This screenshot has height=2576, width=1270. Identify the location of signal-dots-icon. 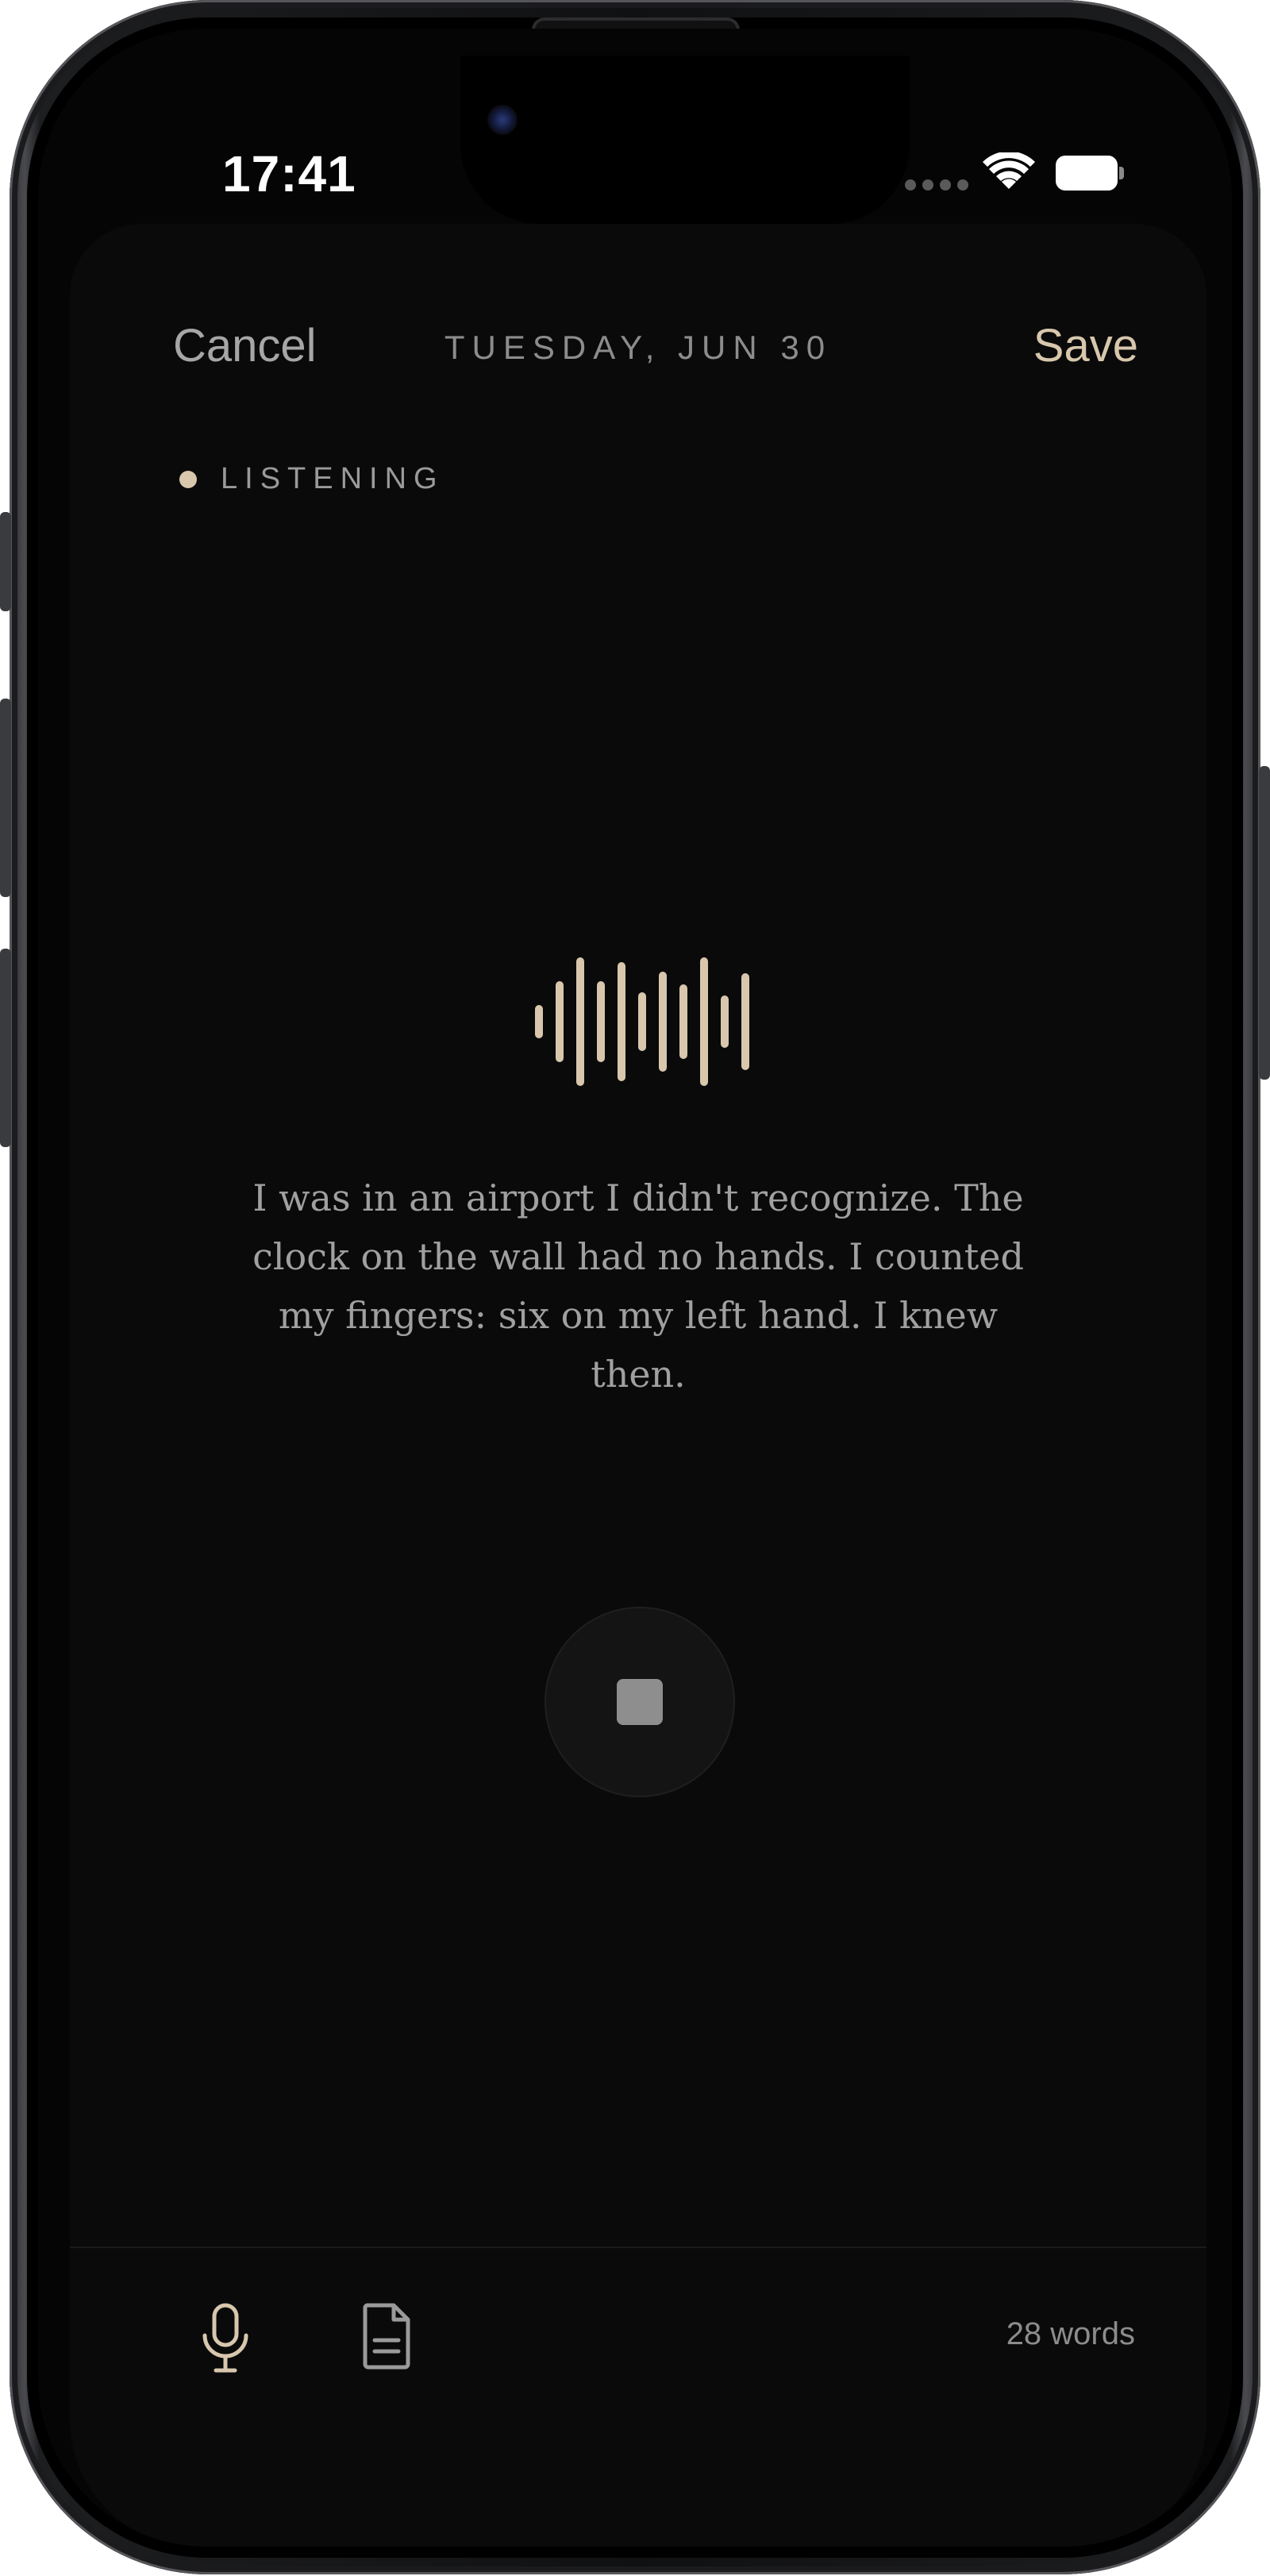
(936, 185).